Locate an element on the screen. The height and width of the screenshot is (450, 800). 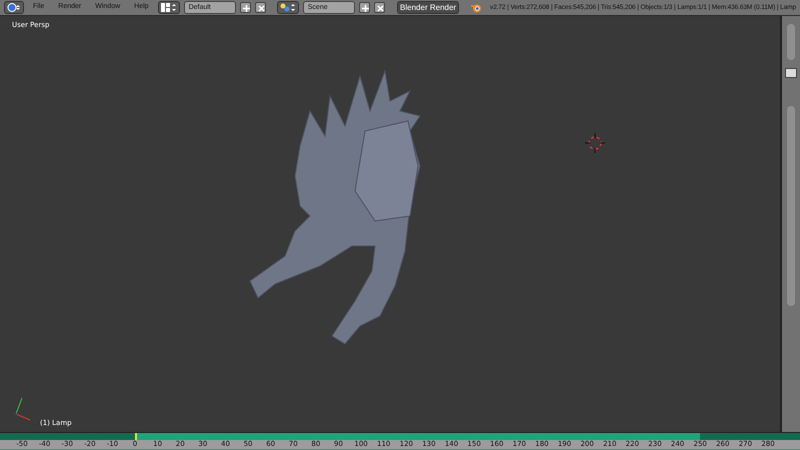
render-engine-dropdown: Blender Render is located at coordinates (428, 7).